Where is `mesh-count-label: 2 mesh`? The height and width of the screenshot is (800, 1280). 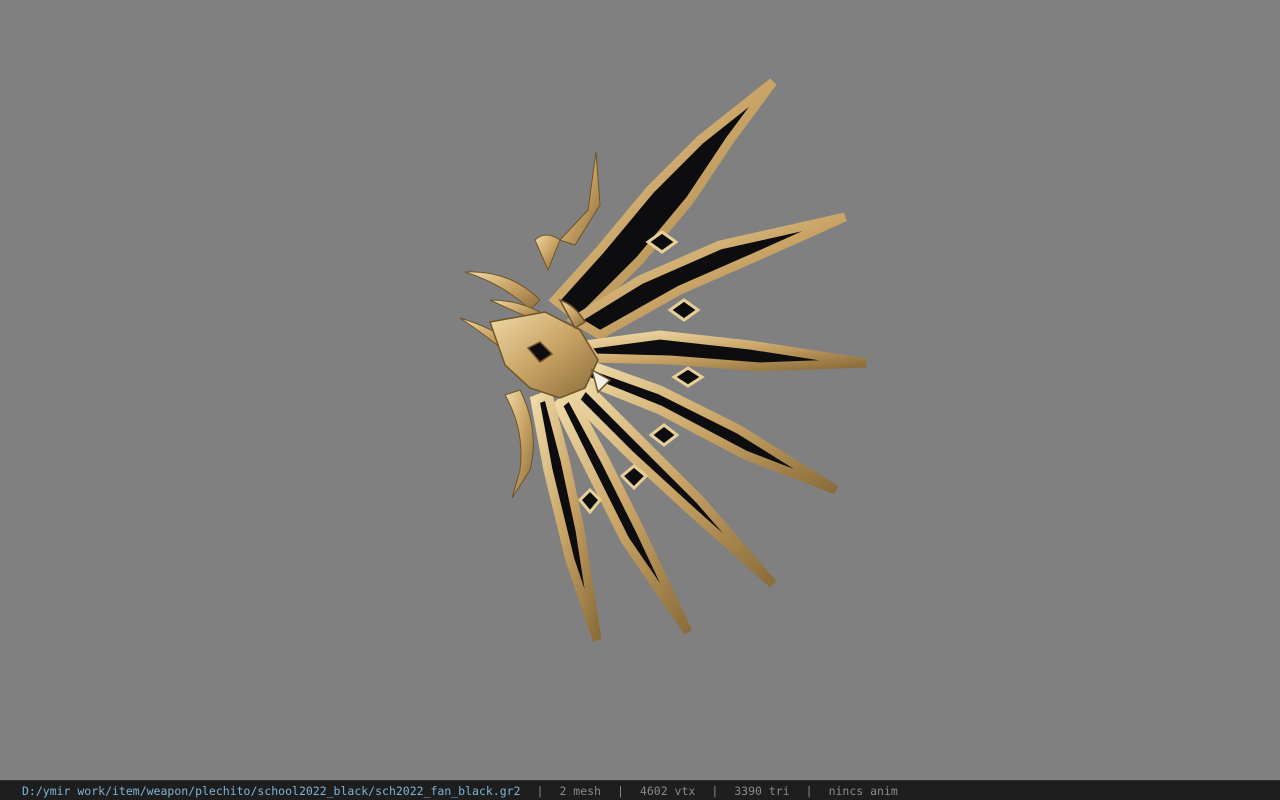 mesh-count-label: 2 mesh is located at coordinates (580, 790).